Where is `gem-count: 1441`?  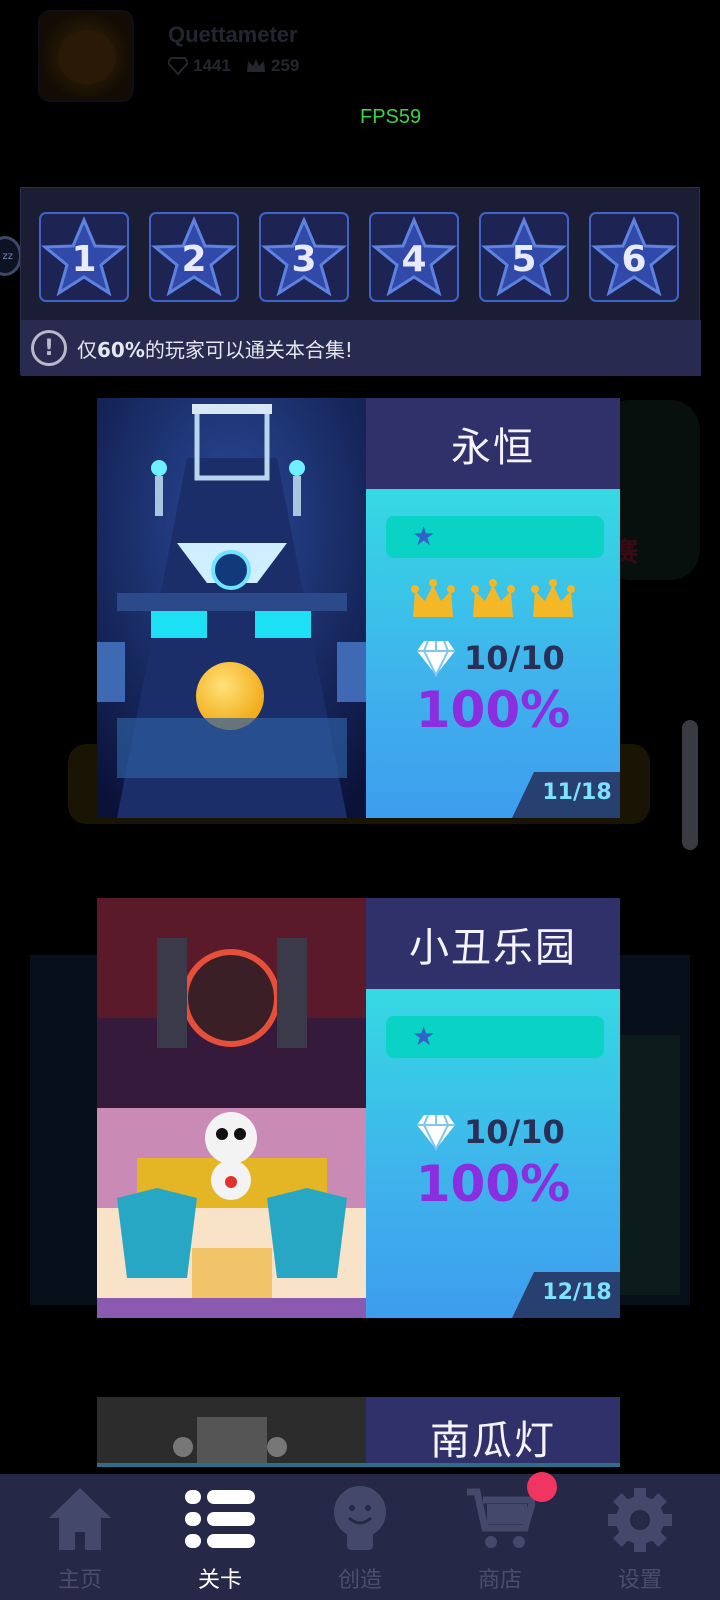 gem-count: 1441 is located at coordinates (199, 66).